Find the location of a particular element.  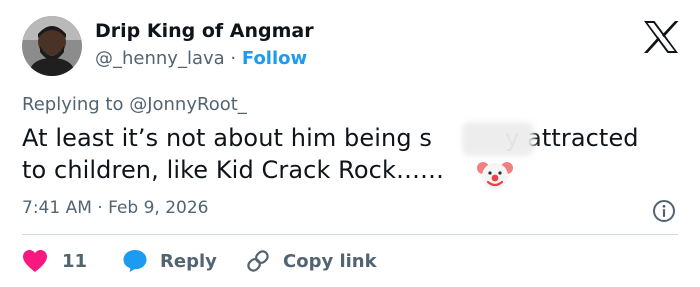

avatar is located at coordinates (52, 46).